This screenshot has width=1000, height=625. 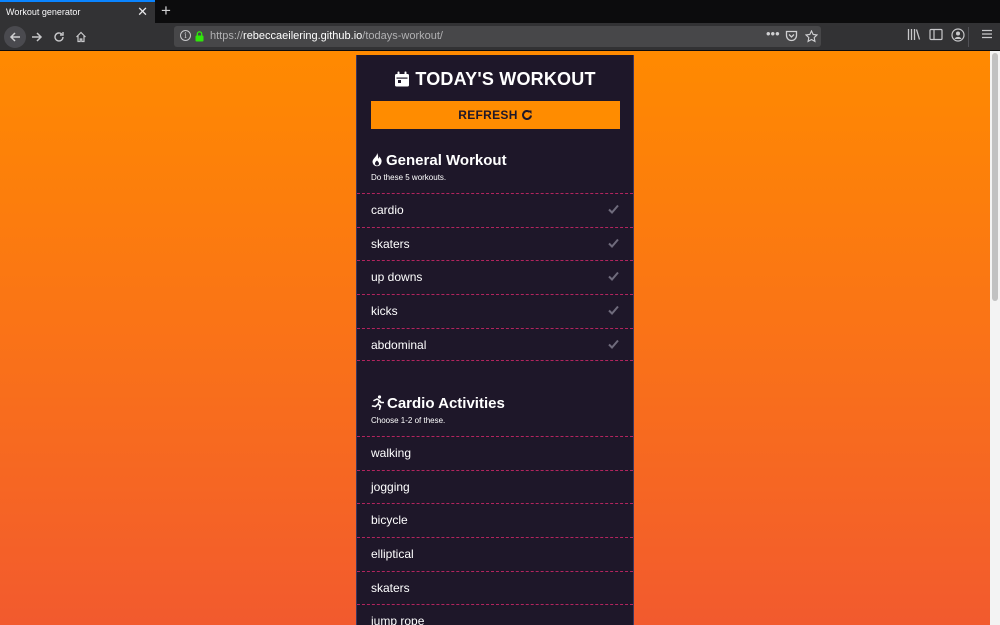 I want to click on home-button, so click(x=81, y=37).